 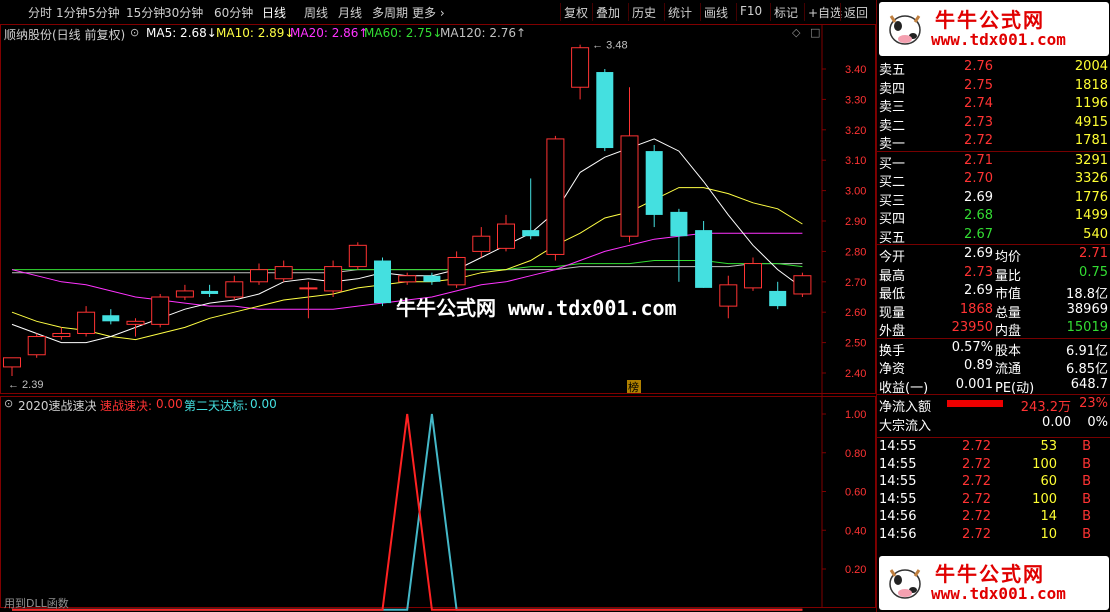 What do you see at coordinates (978, 122) in the screenshot?
I see `ask-price: 2.73` at bounding box center [978, 122].